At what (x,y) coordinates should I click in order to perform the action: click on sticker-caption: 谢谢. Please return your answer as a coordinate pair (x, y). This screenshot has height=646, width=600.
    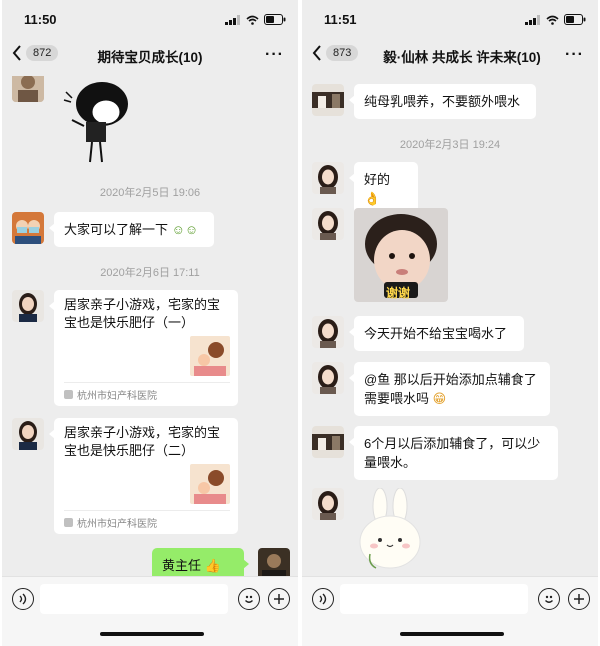
    Looking at the image, I should click on (398, 293).